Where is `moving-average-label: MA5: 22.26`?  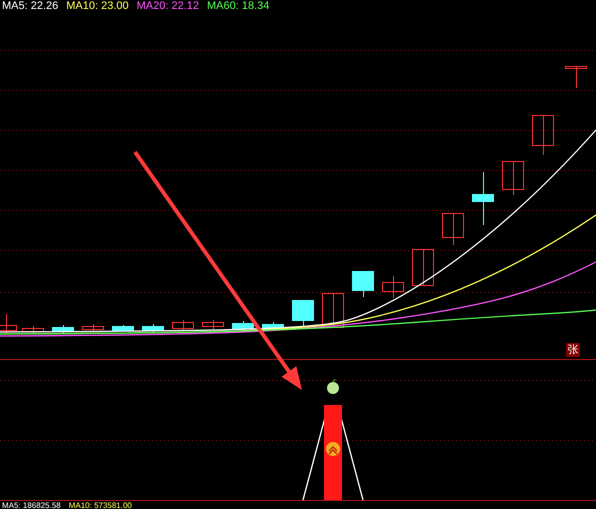 moving-average-label: MA5: 22.26 is located at coordinates (30, 6).